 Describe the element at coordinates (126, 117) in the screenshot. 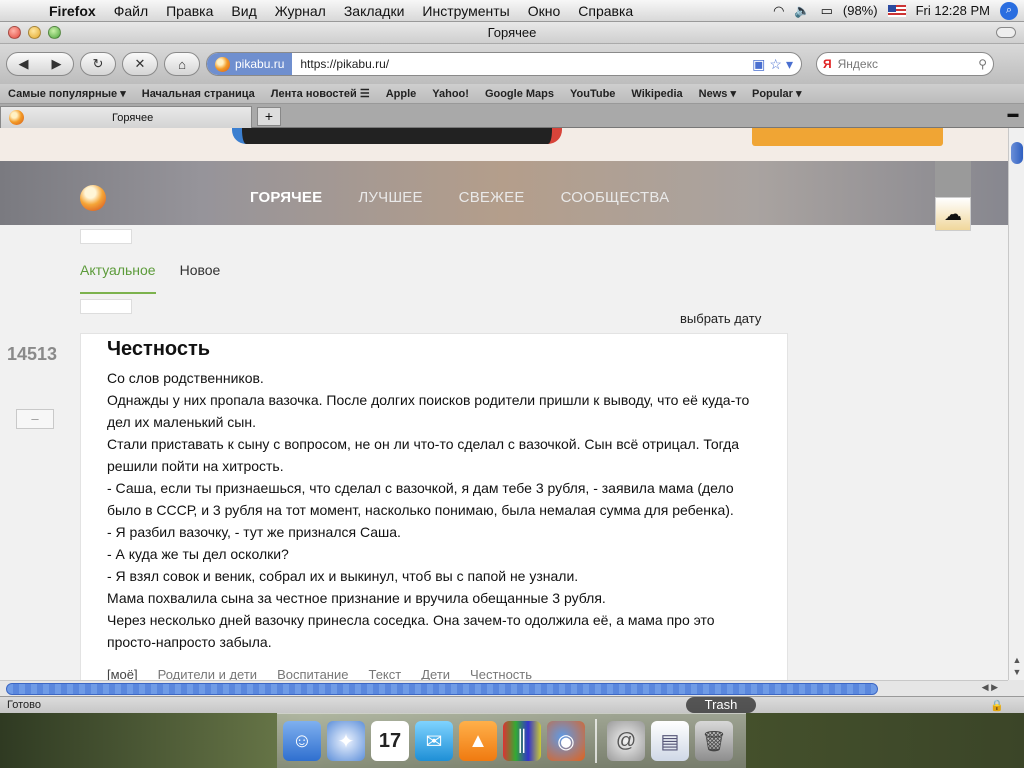

I see `tab-hot: Горячее` at that location.